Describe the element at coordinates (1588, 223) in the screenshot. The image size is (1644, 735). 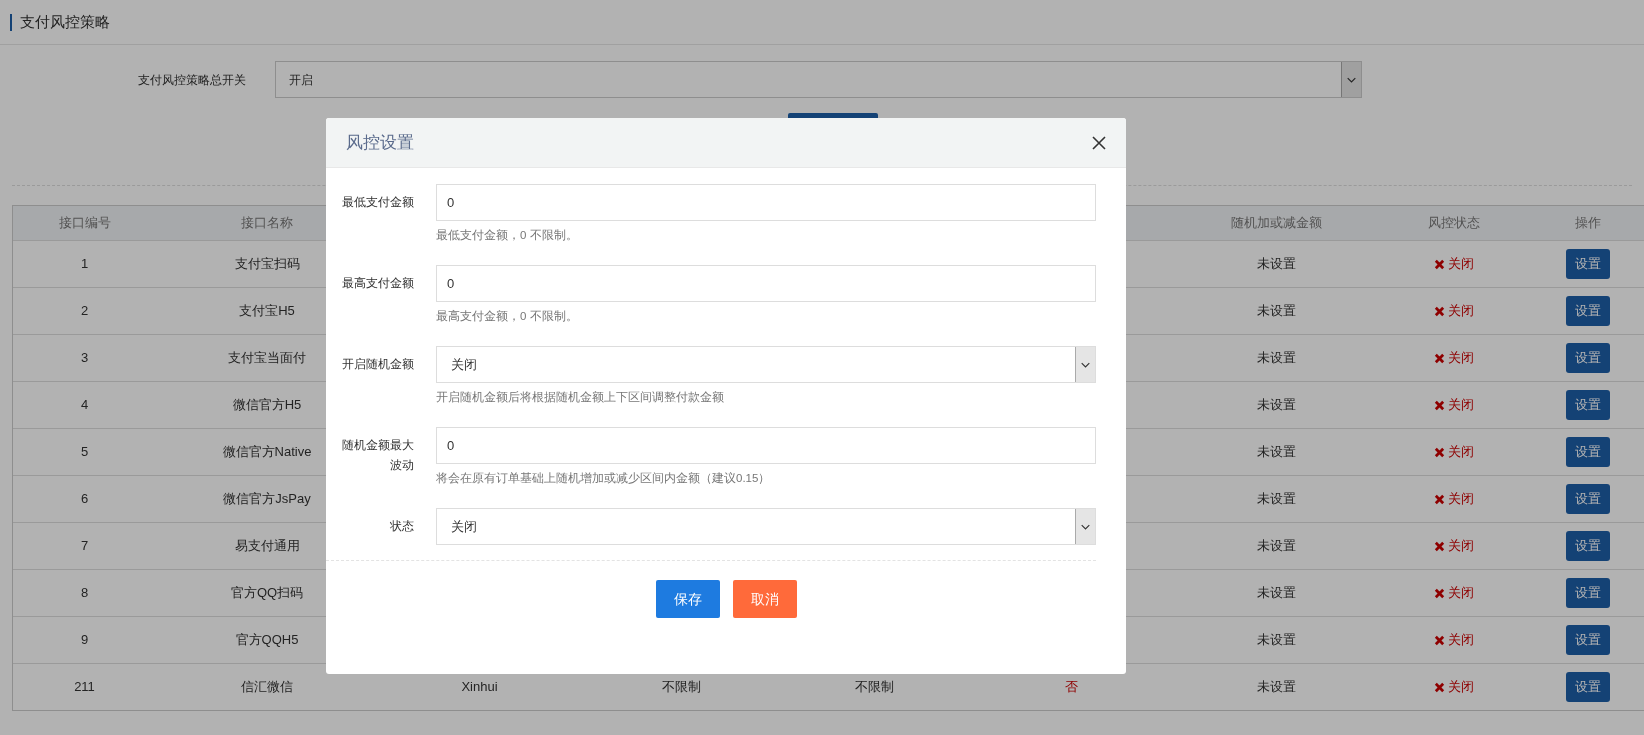
I see `column-header: 操作` at that location.